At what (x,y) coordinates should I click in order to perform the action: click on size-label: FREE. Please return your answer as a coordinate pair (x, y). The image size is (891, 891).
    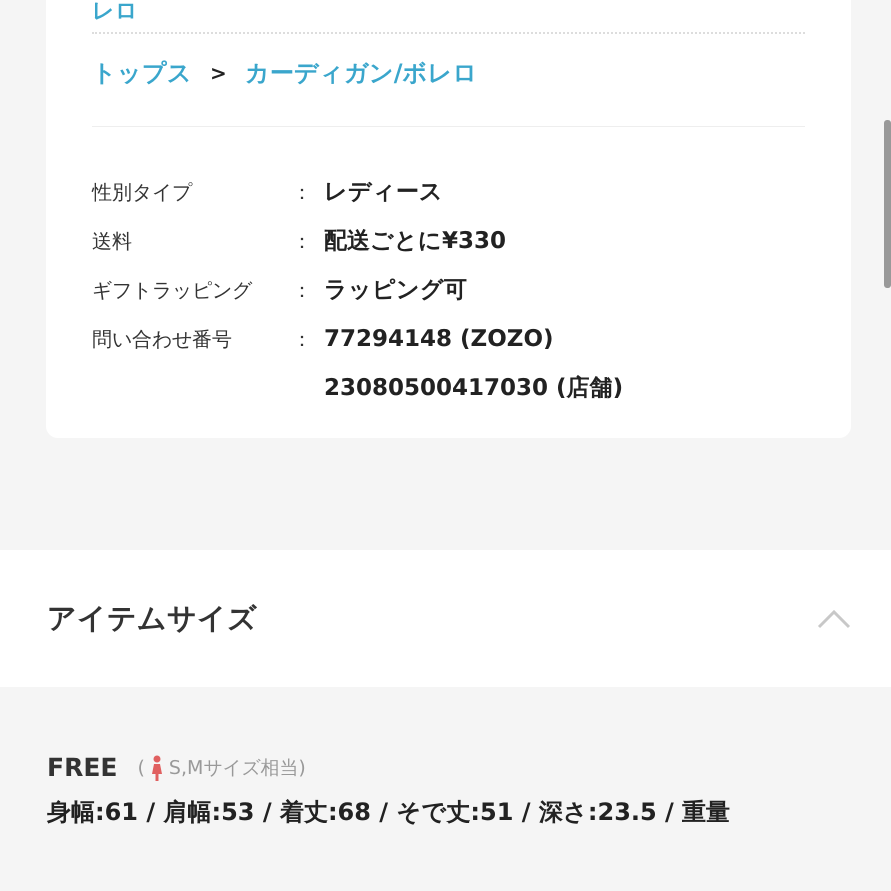
    Looking at the image, I should click on (82, 767).